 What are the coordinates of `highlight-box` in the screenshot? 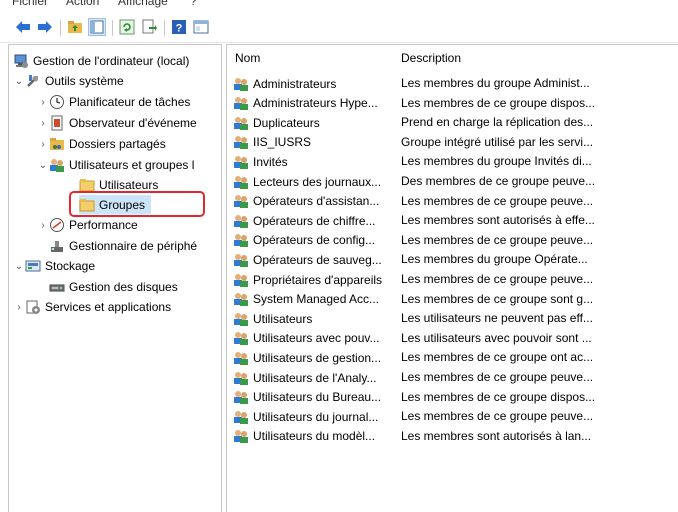 It's located at (137, 204).